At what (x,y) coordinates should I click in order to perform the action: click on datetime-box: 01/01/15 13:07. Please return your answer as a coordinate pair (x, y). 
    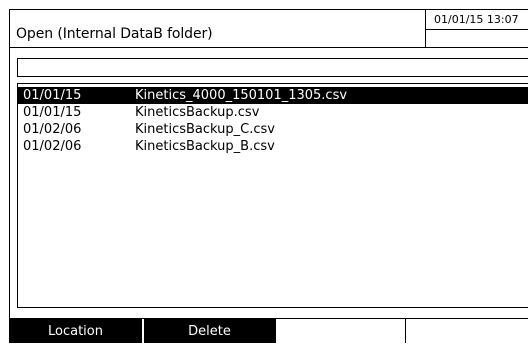
    Looking at the image, I should click on (476, 28).